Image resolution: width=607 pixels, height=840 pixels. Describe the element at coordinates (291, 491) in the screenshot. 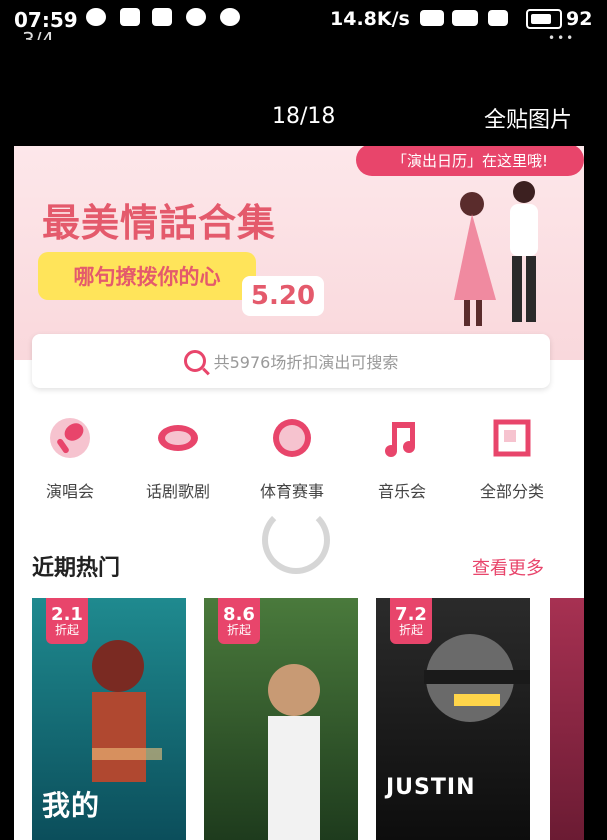

I see `category-label: 体育赛事` at that location.